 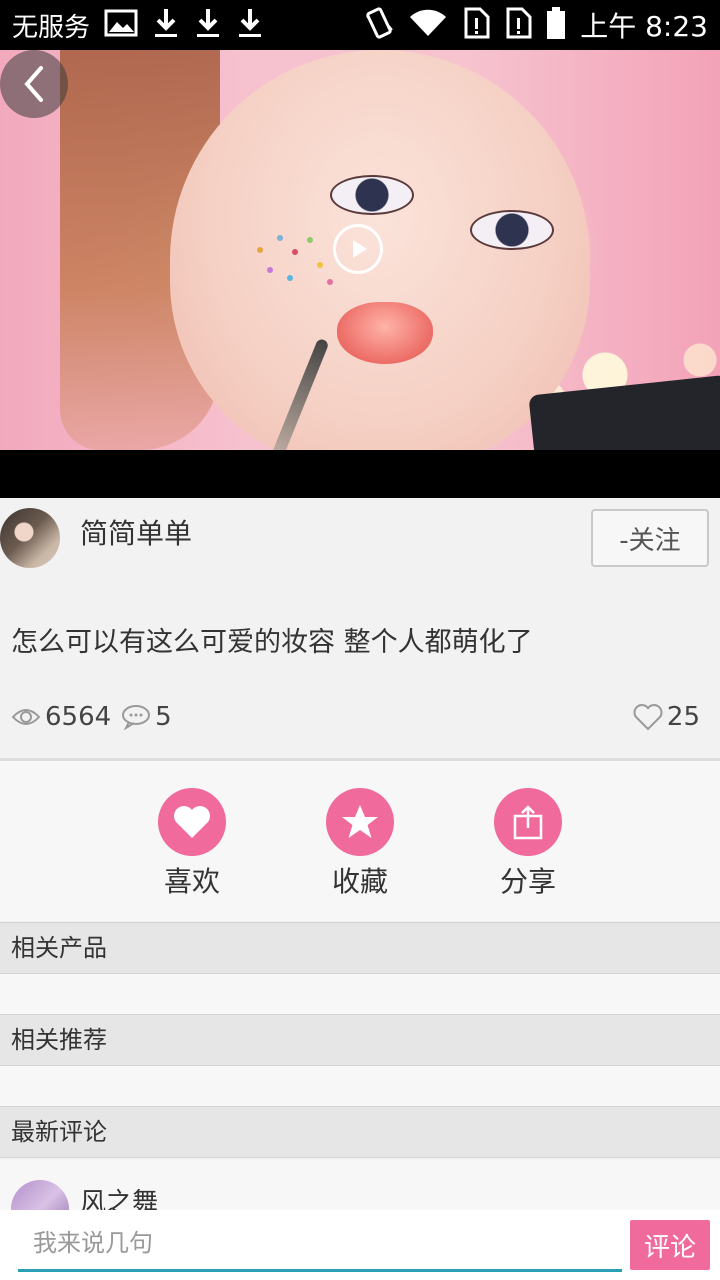 I want to click on submit-comment-button: 评论, so click(x=670, y=1245).